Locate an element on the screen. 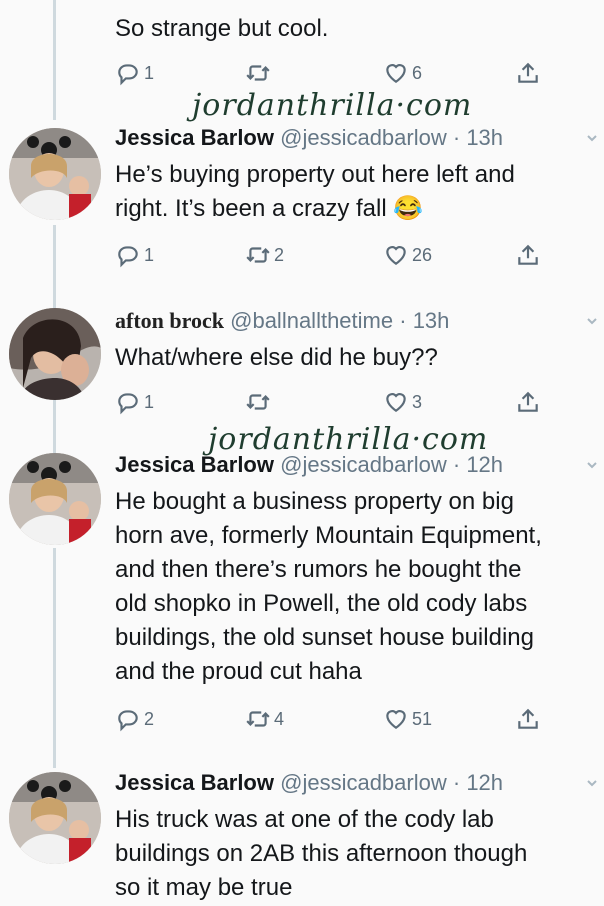 This screenshot has height=906, width=604. tweet-text: So strange but cool. is located at coordinates (222, 28).